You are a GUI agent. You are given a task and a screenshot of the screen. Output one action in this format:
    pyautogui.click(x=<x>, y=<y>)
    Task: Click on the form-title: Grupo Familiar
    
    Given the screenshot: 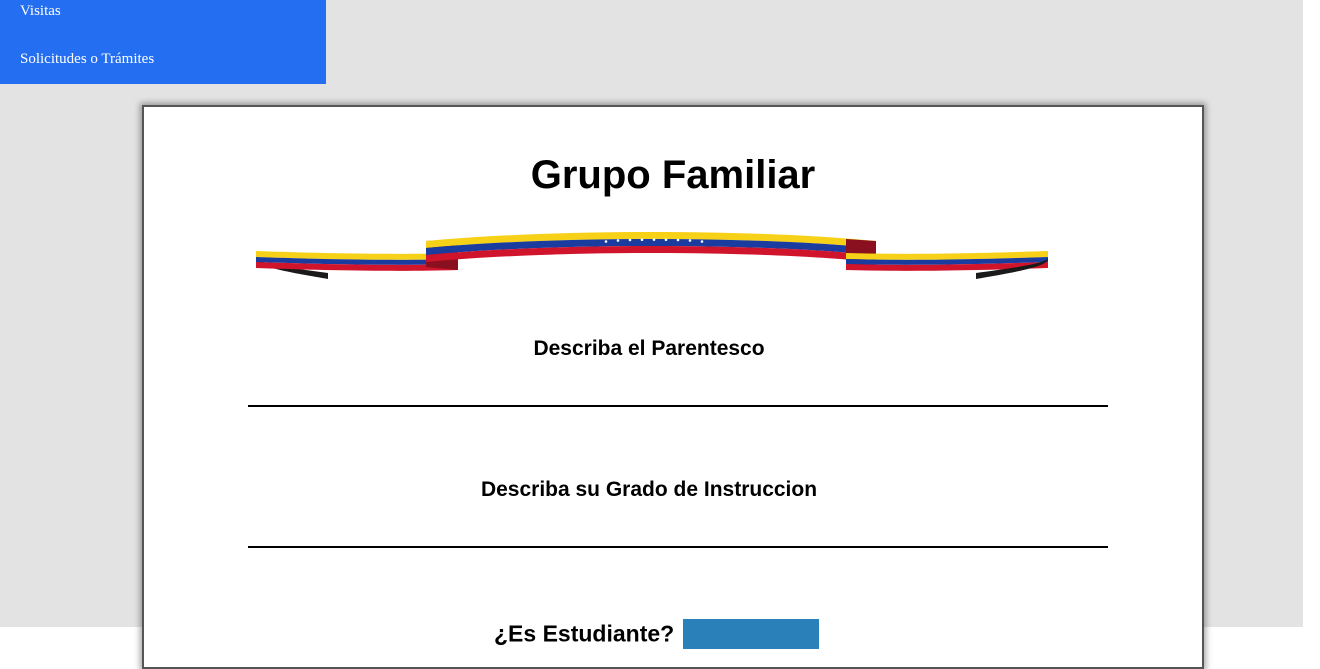 What is the action you would take?
    pyautogui.click(x=673, y=175)
    